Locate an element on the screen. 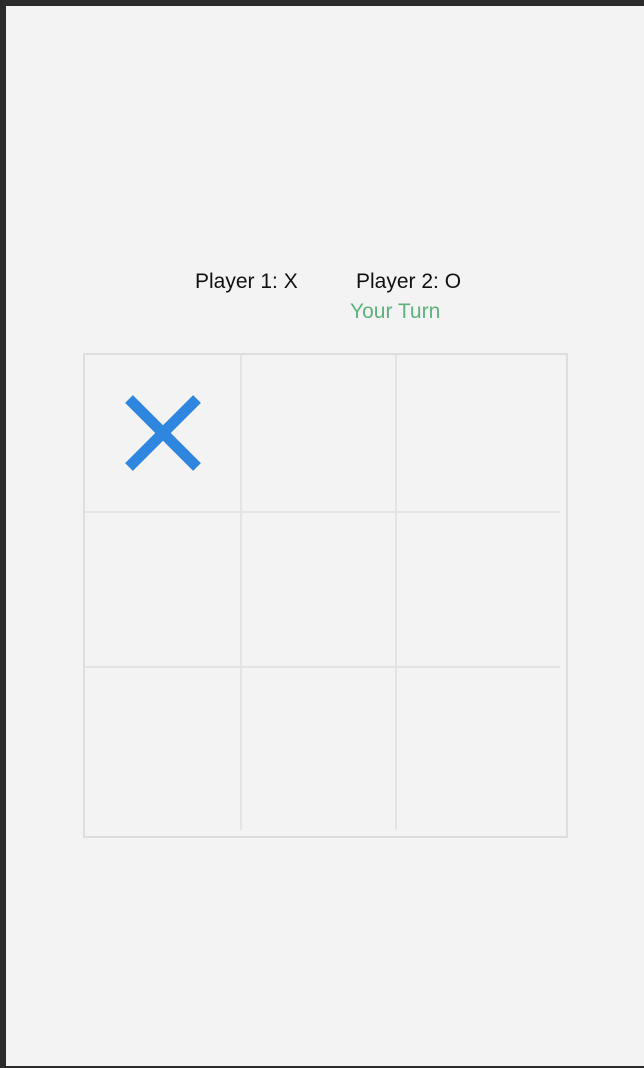 The width and height of the screenshot is (644, 1068). player2-label: Player 2: O is located at coordinates (409, 281).